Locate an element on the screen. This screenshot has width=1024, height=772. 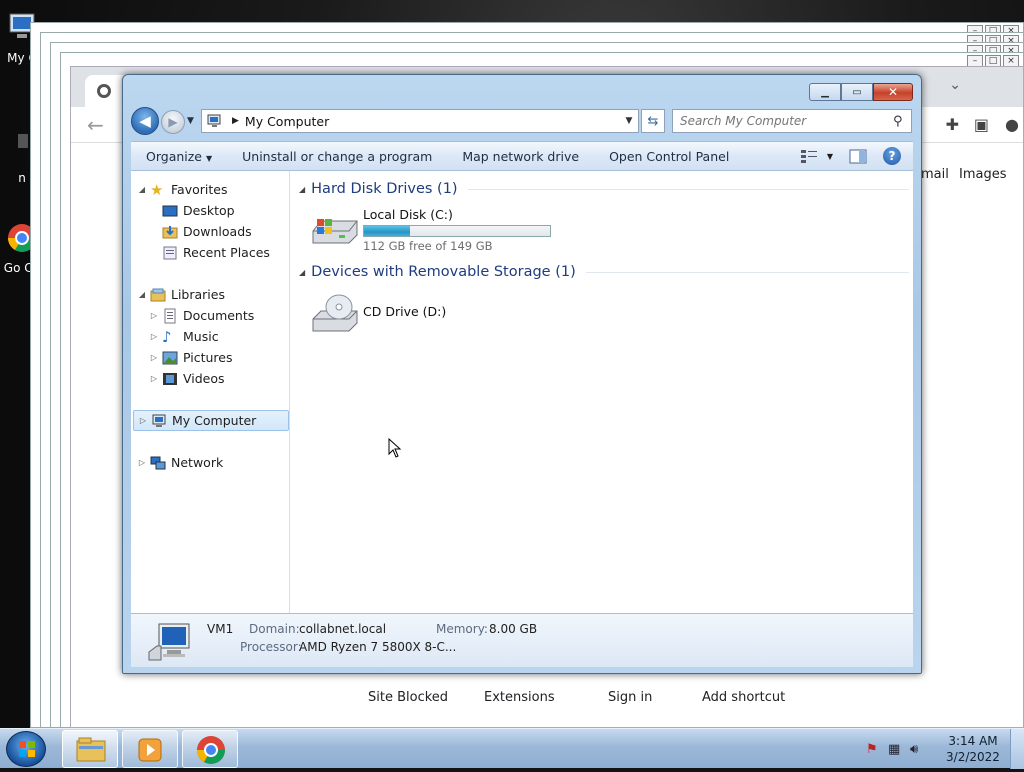
clock-date: 3/2/2022 is located at coordinates (973, 757).